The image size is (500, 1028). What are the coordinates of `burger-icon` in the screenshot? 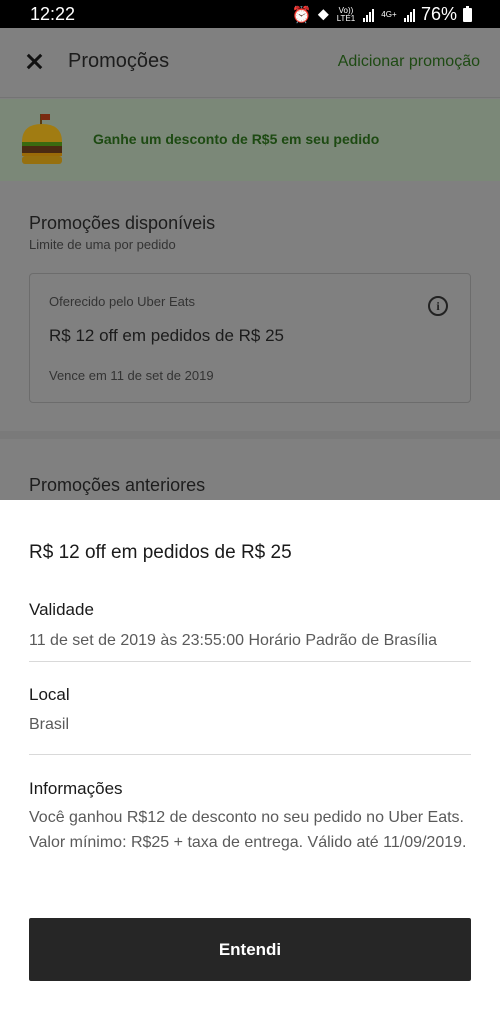 It's located at (42, 139).